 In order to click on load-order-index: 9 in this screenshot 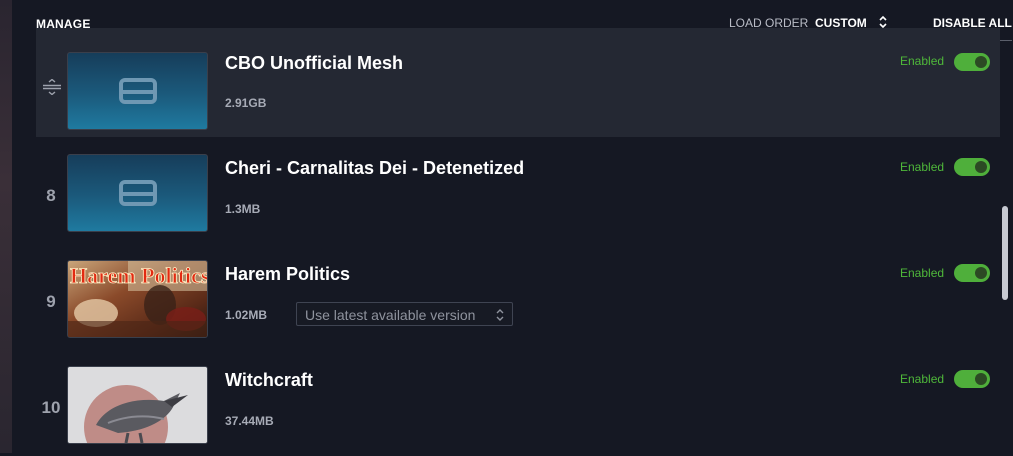, I will do `click(51, 301)`.